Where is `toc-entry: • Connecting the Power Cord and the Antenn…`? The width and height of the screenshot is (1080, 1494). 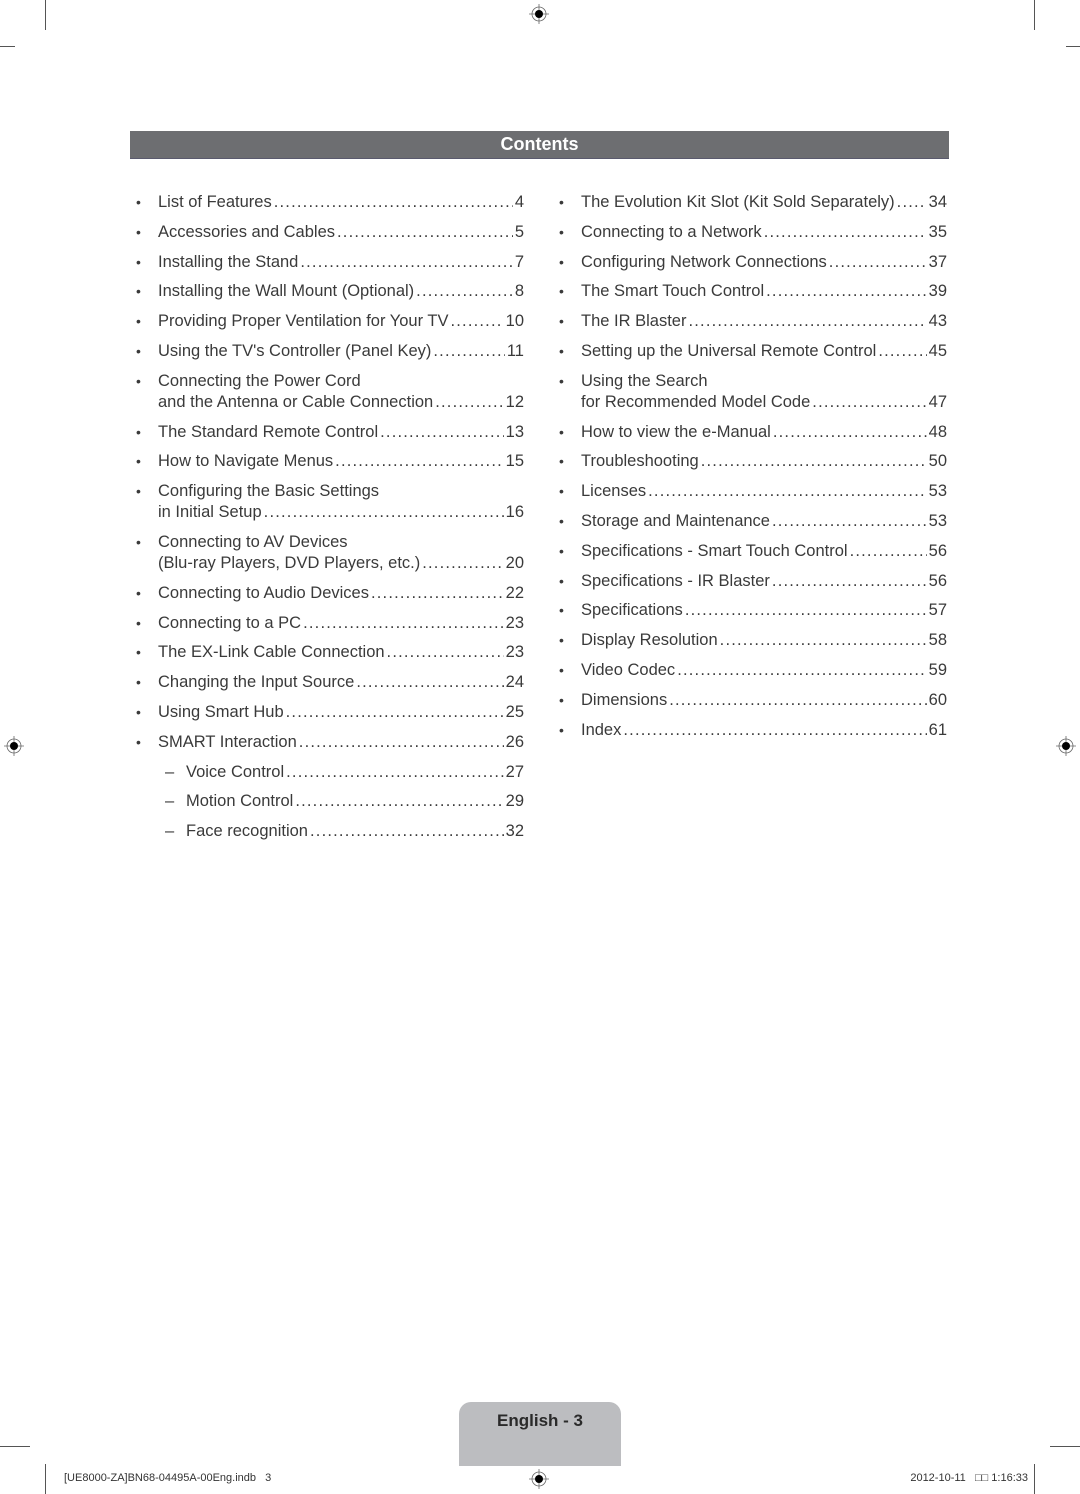
toc-entry: • Connecting the Power Cord and the Antenn… is located at coordinates (327, 392).